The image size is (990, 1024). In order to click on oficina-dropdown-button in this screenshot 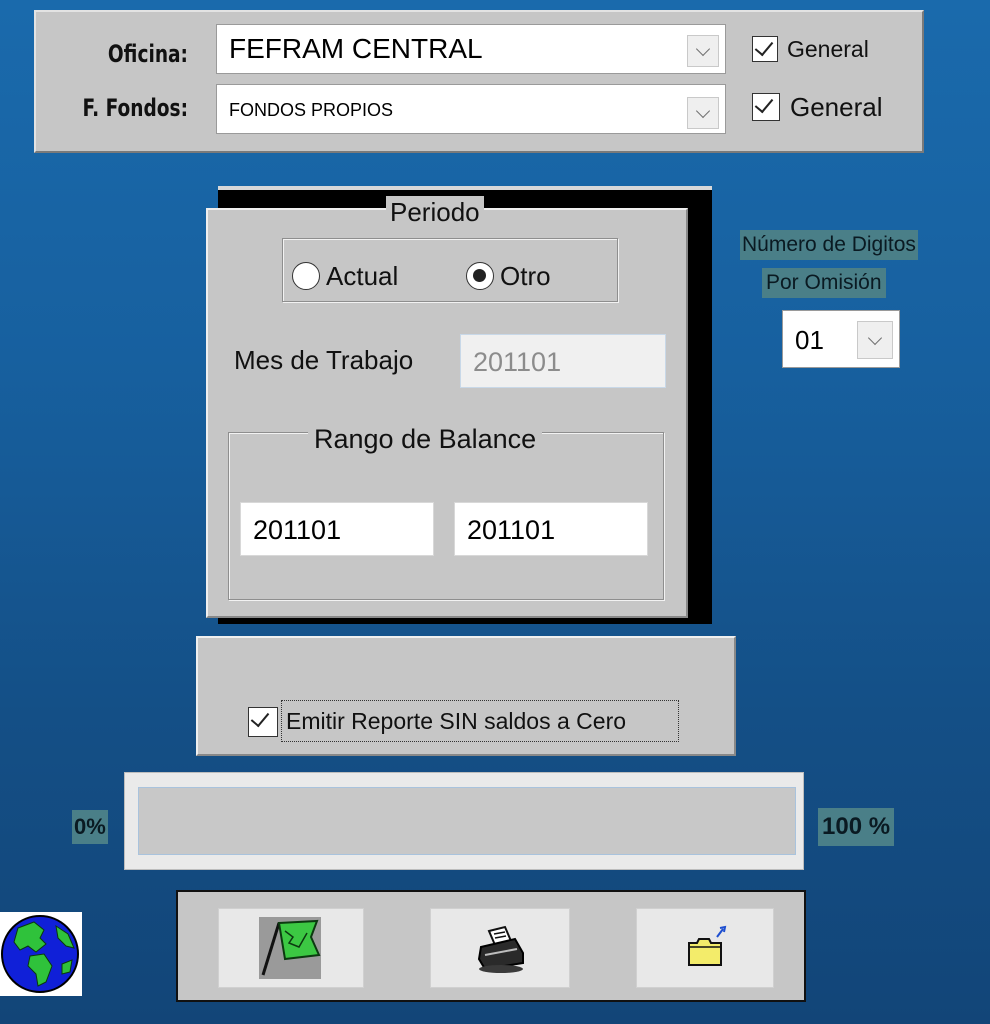, I will do `click(703, 51)`.